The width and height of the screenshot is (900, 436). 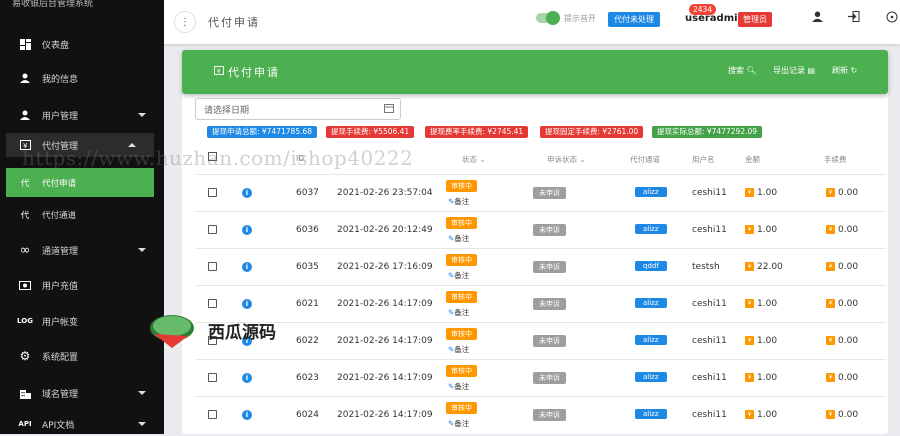 What do you see at coordinates (751, 70) in the screenshot?
I see `search-icon: 🔍︎` at bounding box center [751, 70].